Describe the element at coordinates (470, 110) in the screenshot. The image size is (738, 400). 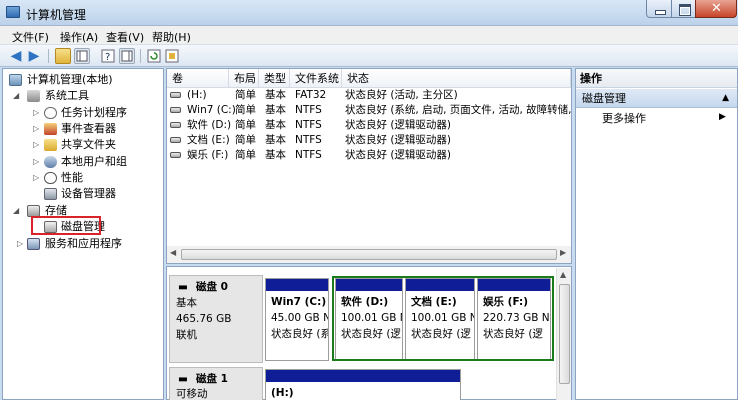
I see `cell-status: 状态良好 (系统, 启动, 页面文件, 活动, 故障转储, 主分` at that location.